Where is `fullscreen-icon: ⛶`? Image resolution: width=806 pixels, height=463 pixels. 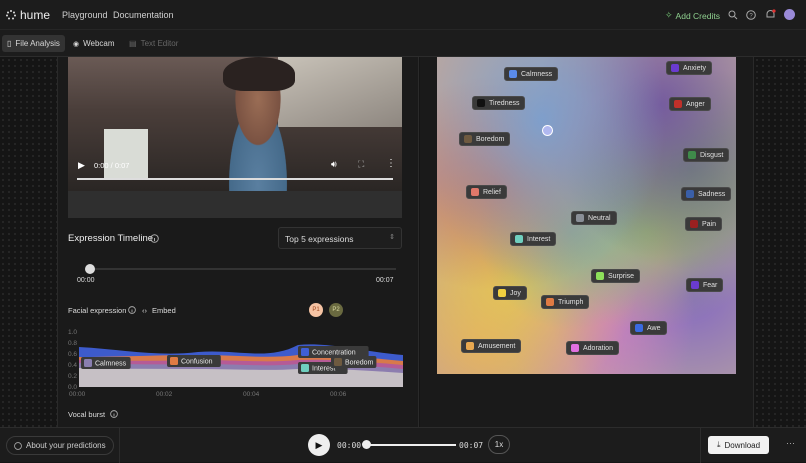
fullscreen-icon: ⛶ is located at coordinates (361, 164).